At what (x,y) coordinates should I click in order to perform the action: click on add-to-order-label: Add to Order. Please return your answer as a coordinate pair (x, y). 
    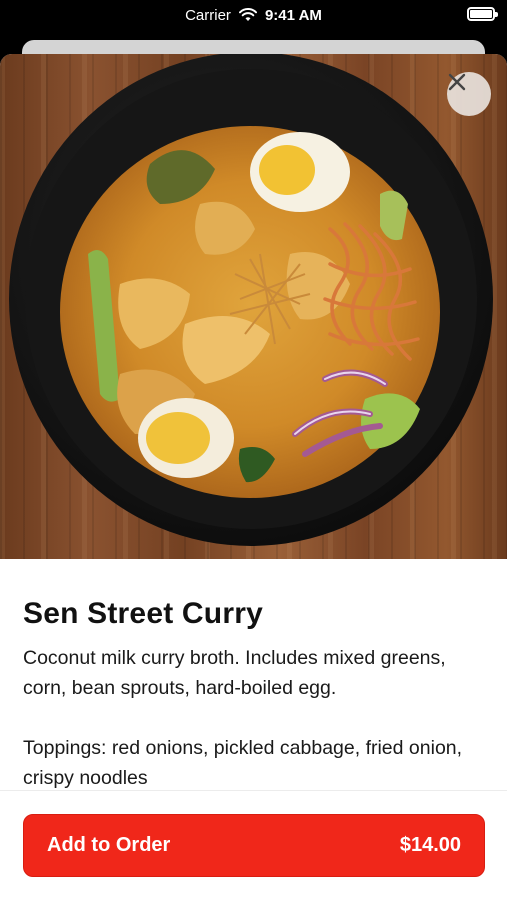
    Looking at the image, I should click on (109, 845).